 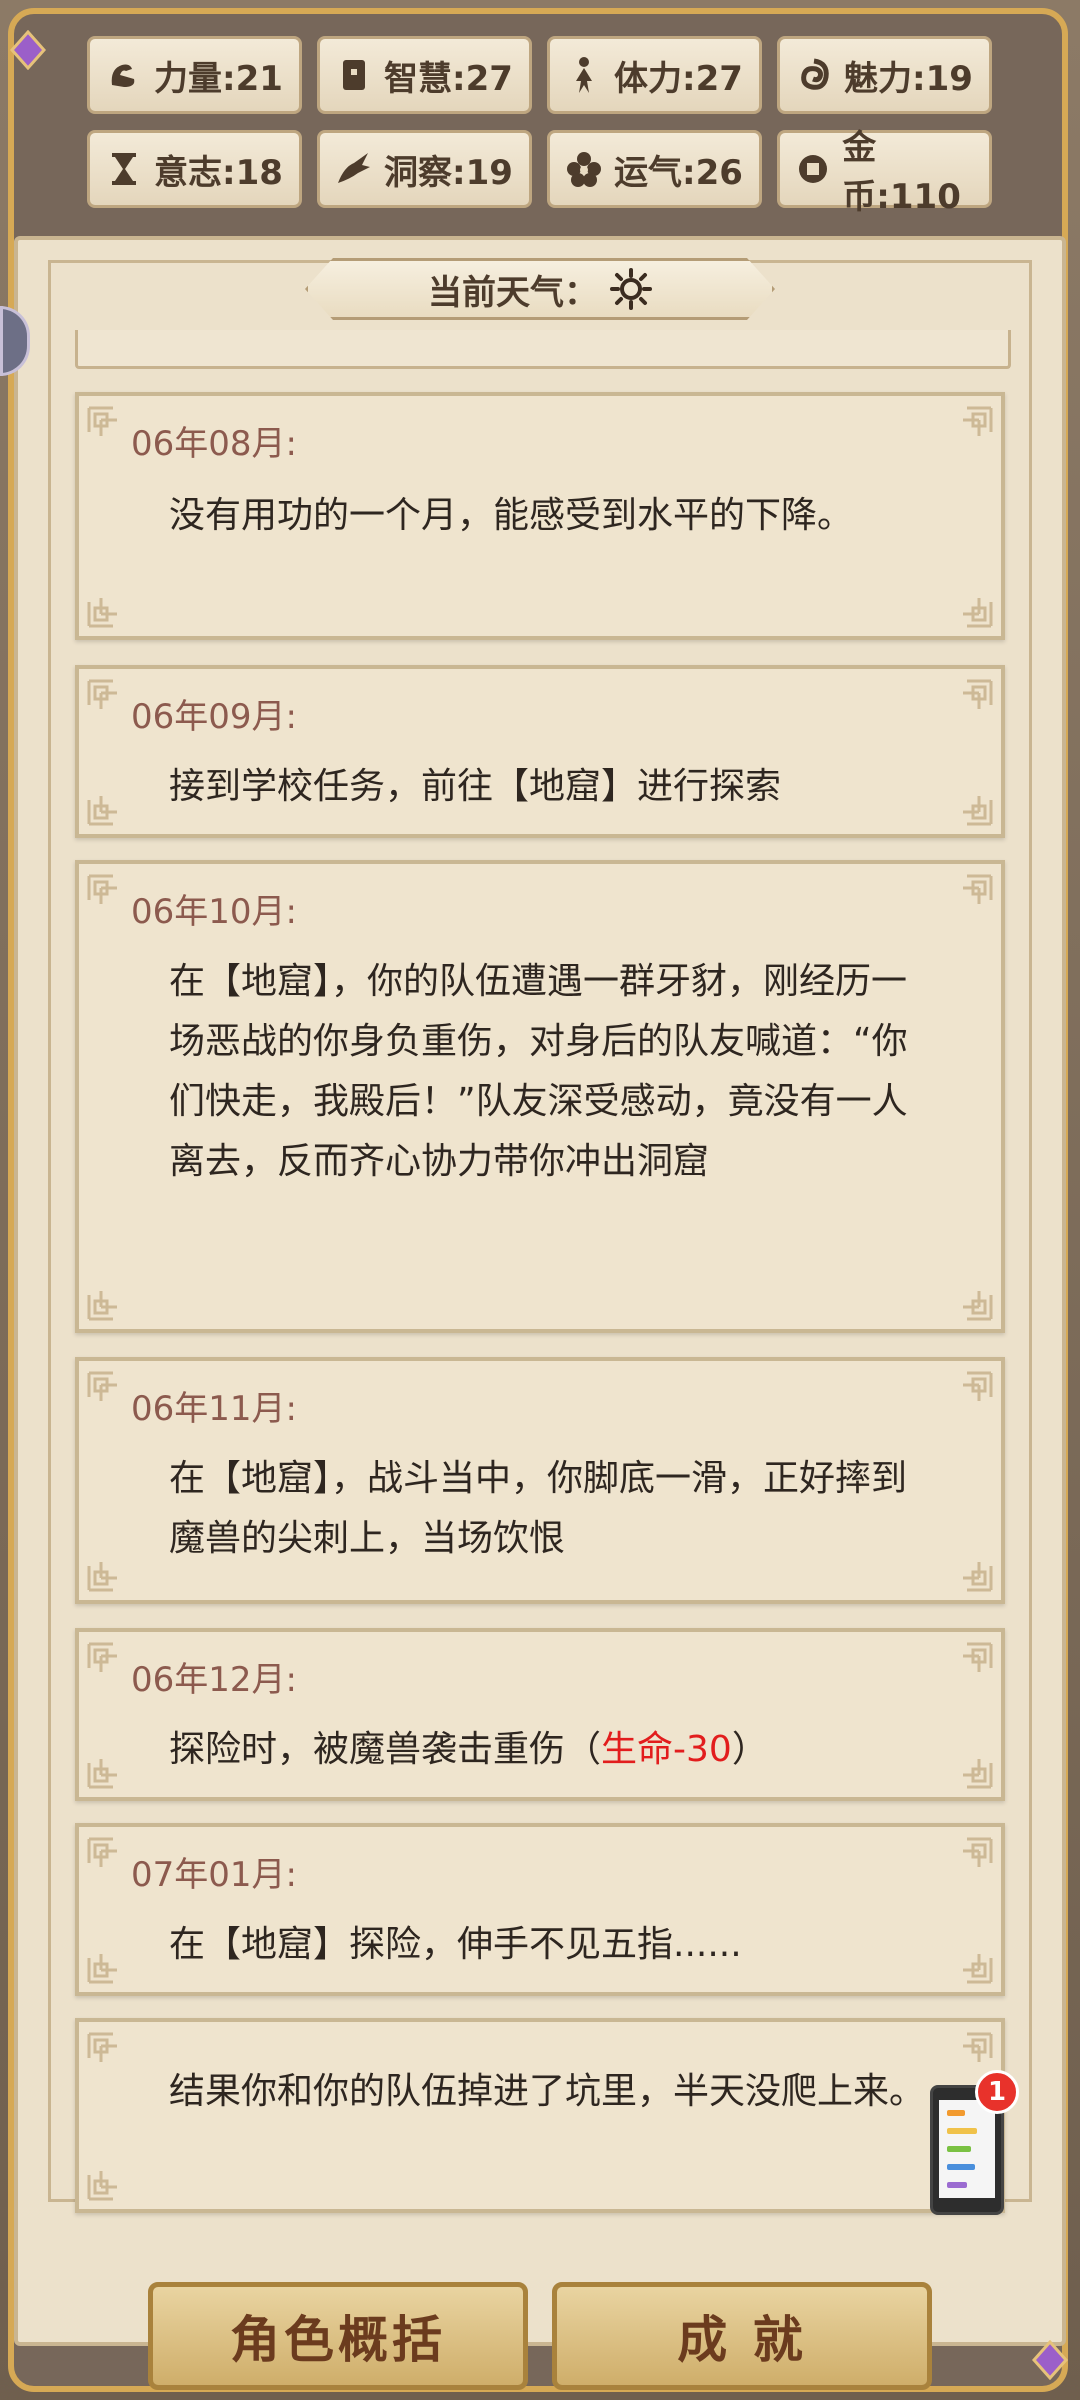 I want to click on hourglass-icon, so click(x=124, y=169).